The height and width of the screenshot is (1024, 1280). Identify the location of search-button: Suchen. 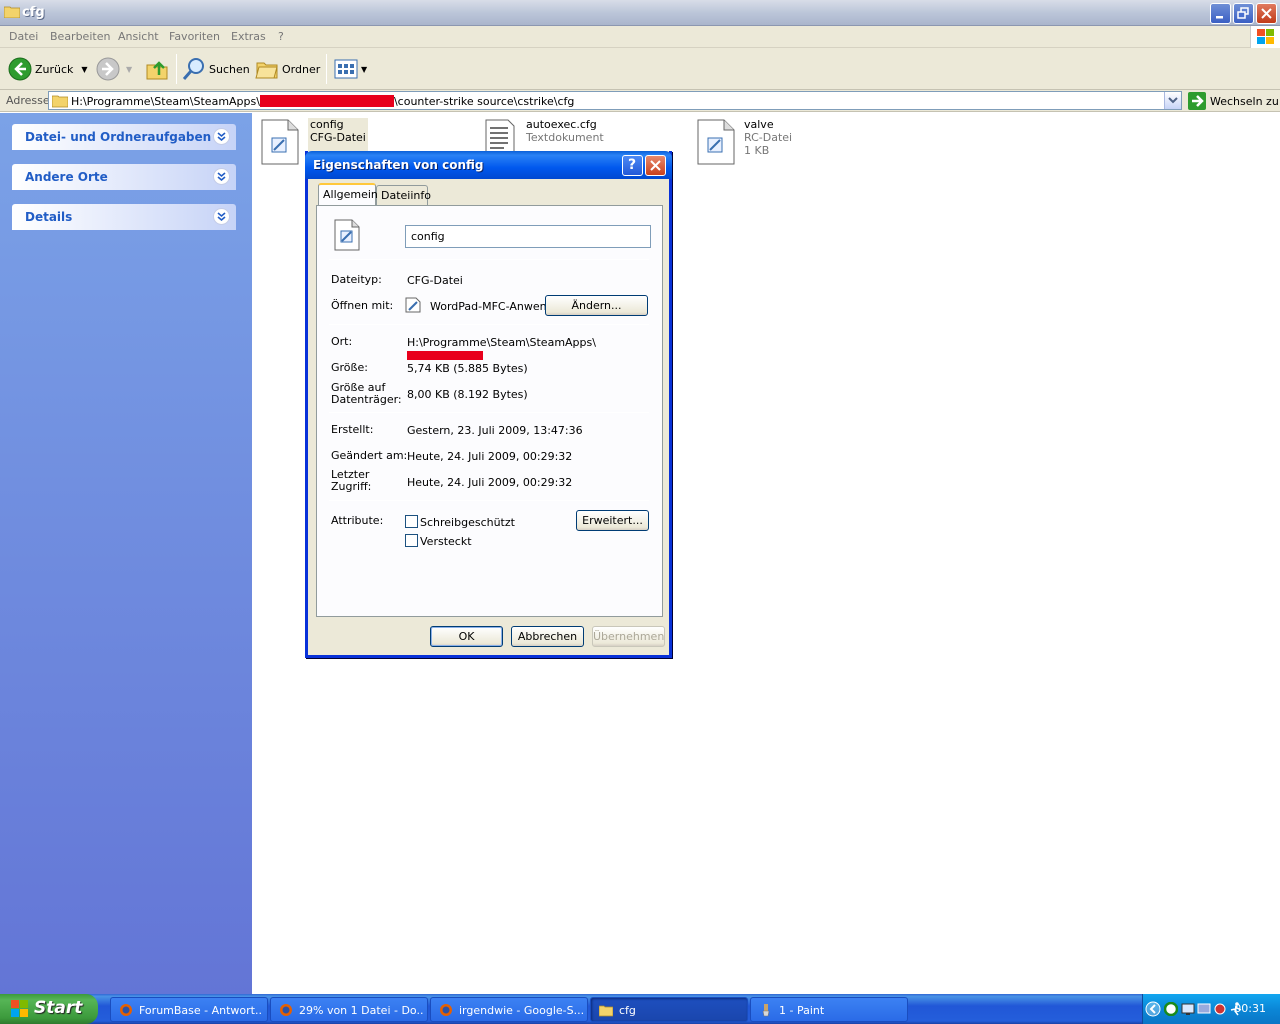
(216, 69).